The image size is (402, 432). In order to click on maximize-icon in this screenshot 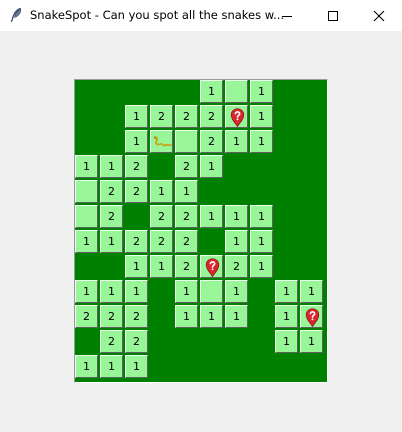, I will do `click(333, 16)`.